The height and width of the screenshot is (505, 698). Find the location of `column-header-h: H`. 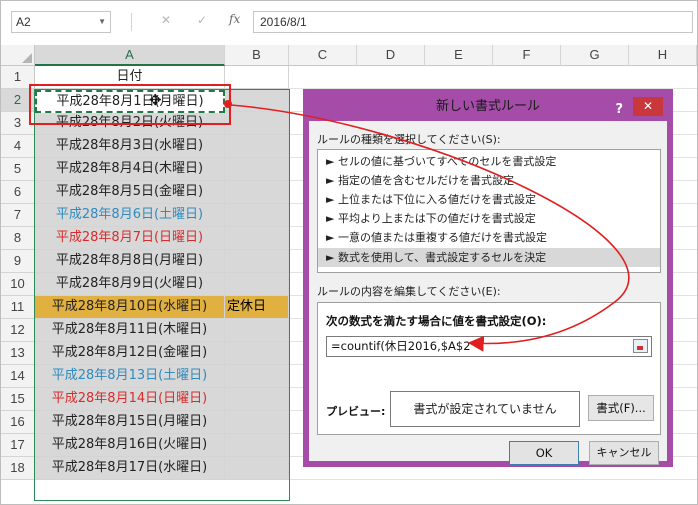

column-header-h: H is located at coordinates (663, 55).